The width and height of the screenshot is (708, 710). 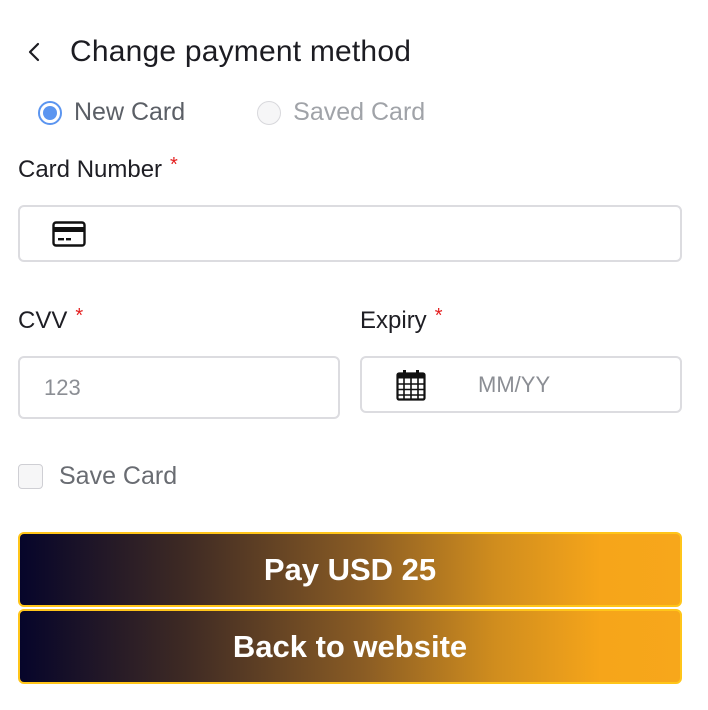 What do you see at coordinates (383, 233) in the screenshot?
I see `card-number-input` at bounding box center [383, 233].